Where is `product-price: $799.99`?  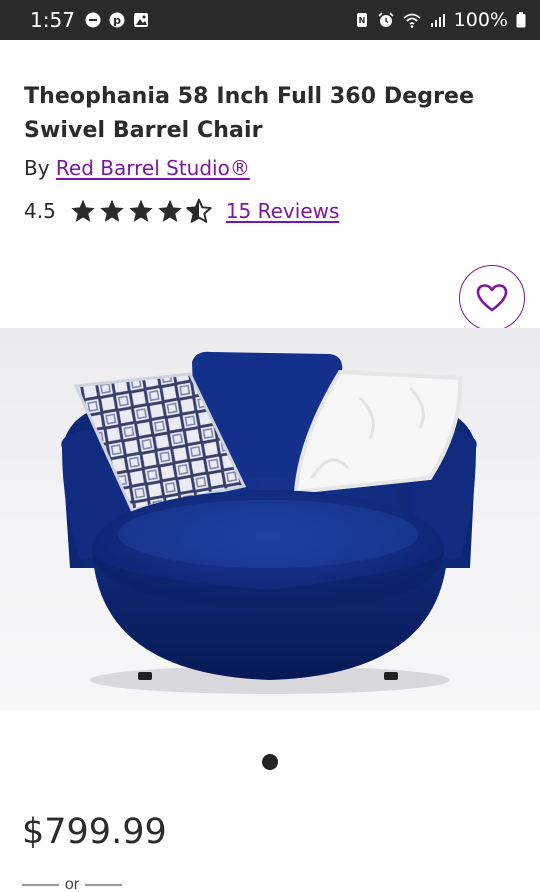 product-price: $799.99 is located at coordinates (94, 832).